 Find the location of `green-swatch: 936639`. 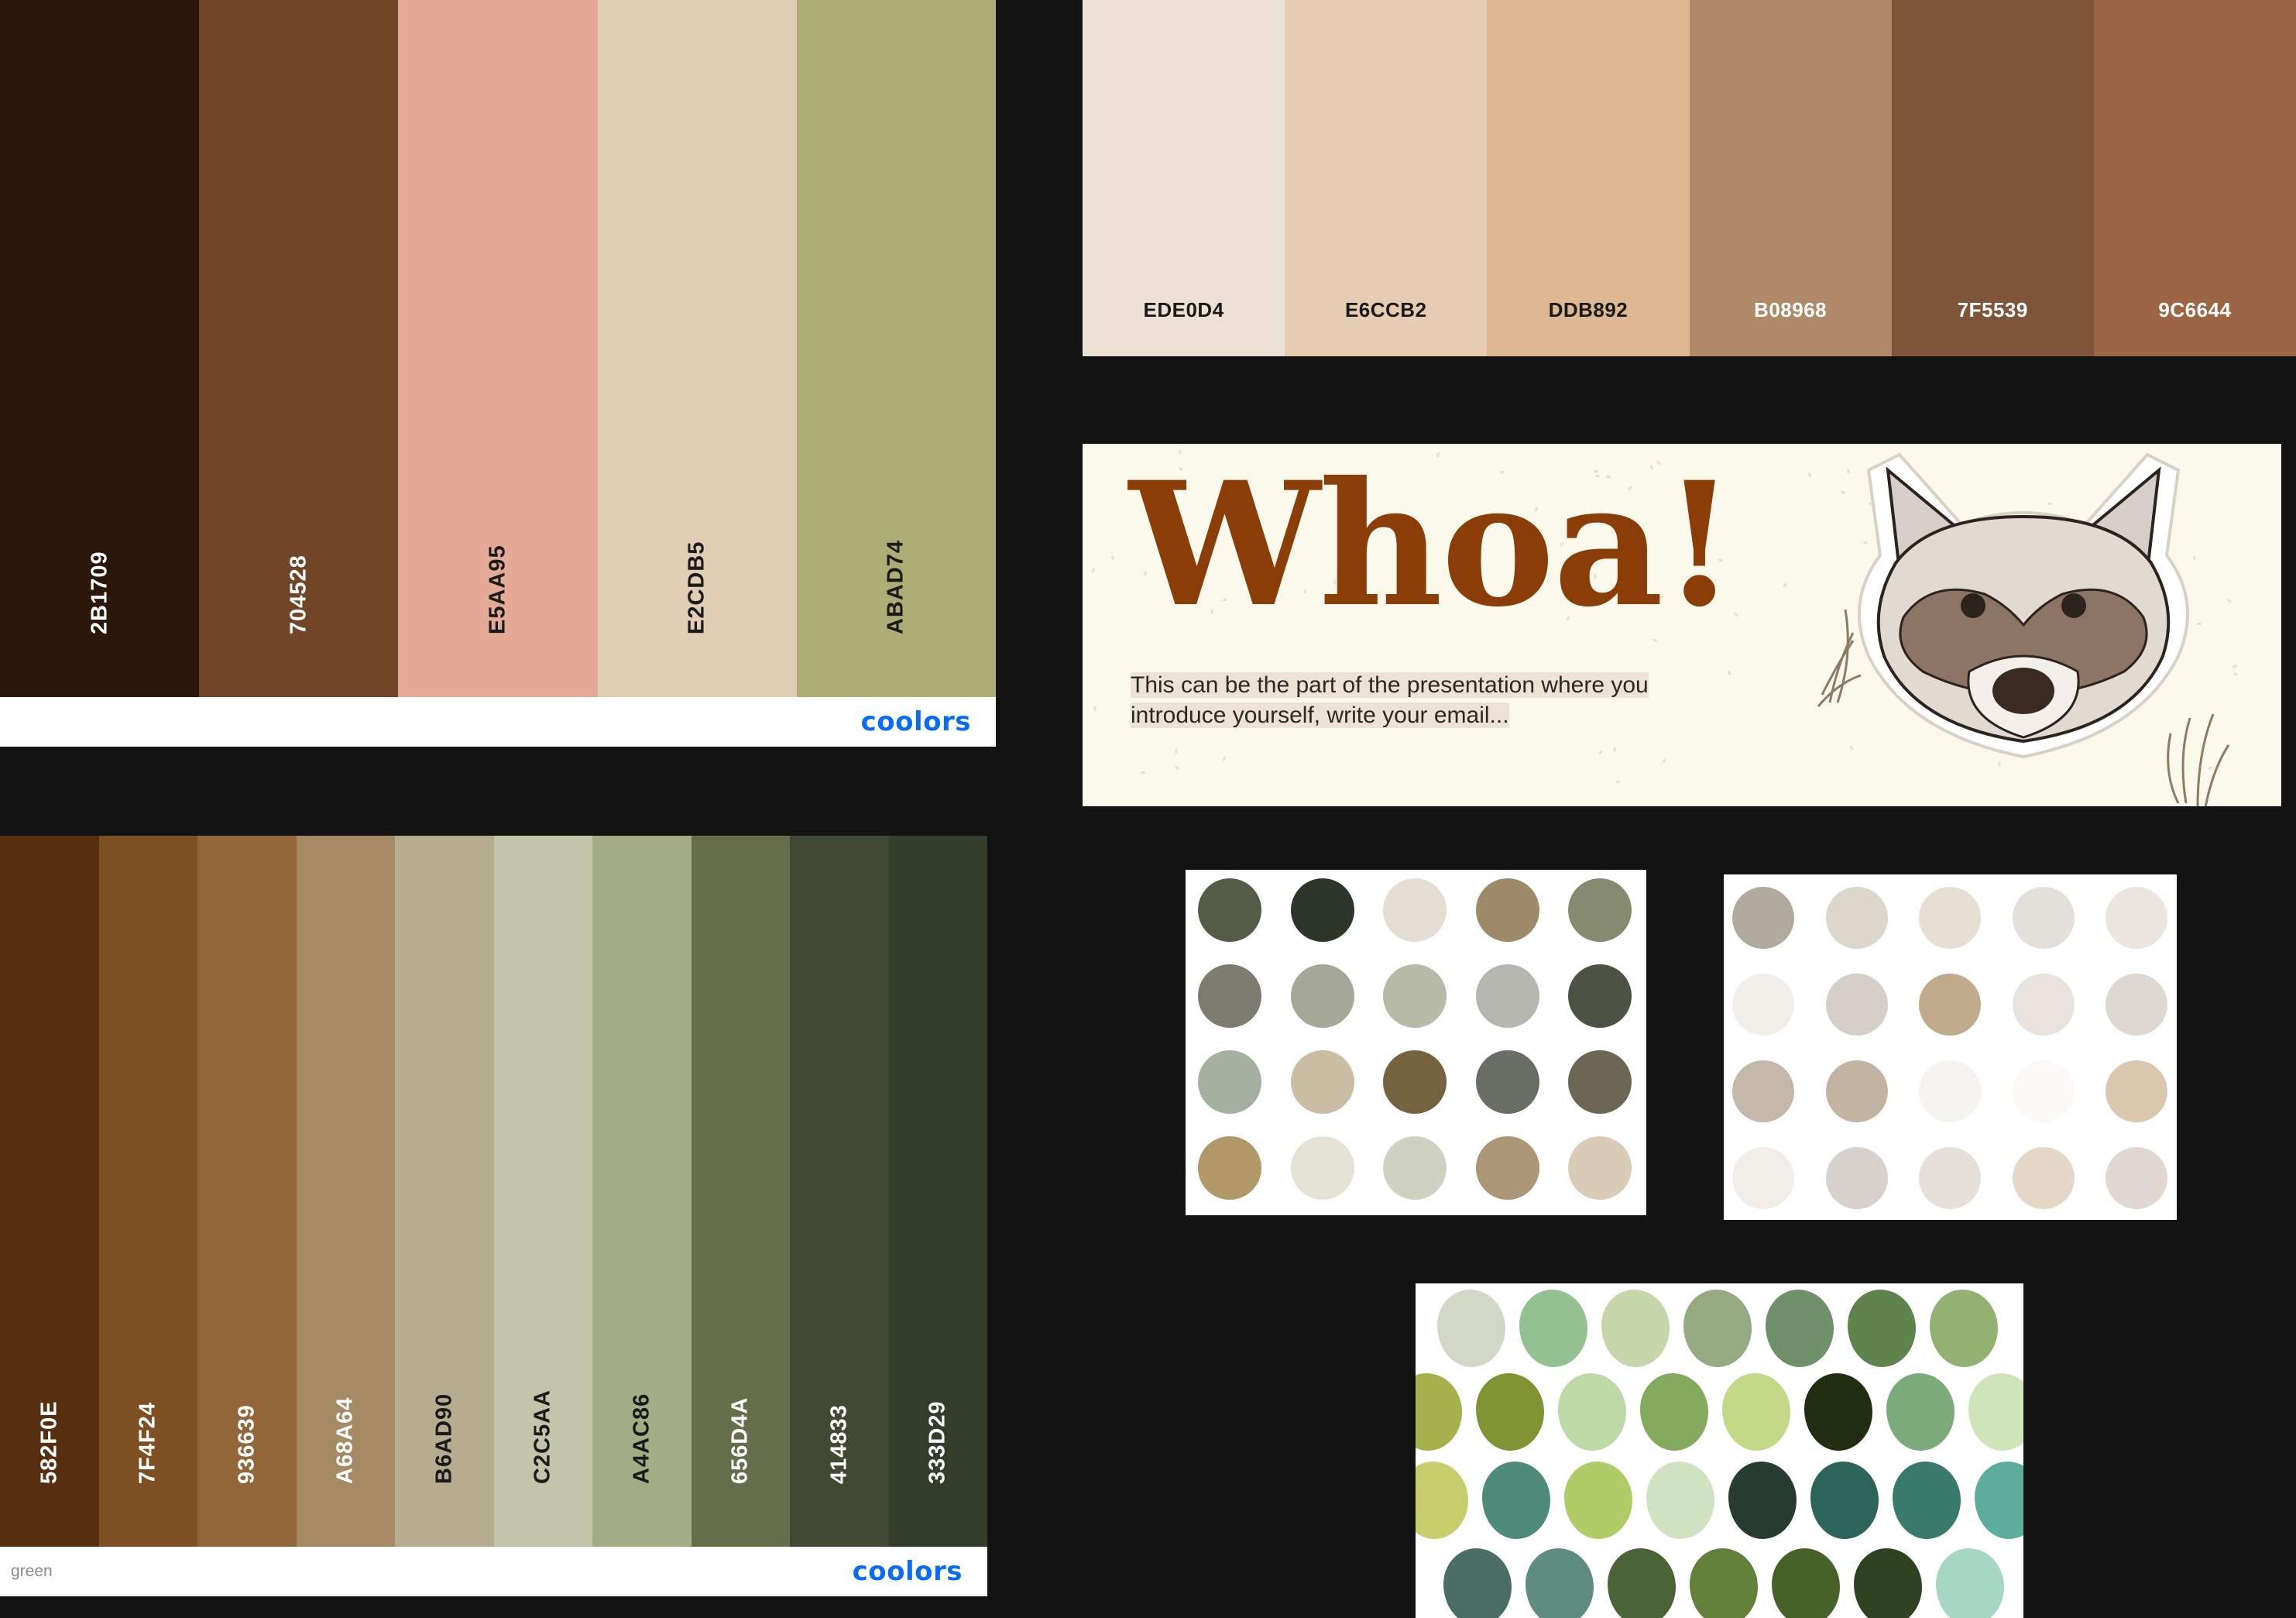

green-swatch: 936639 is located at coordinates (247, 1191).